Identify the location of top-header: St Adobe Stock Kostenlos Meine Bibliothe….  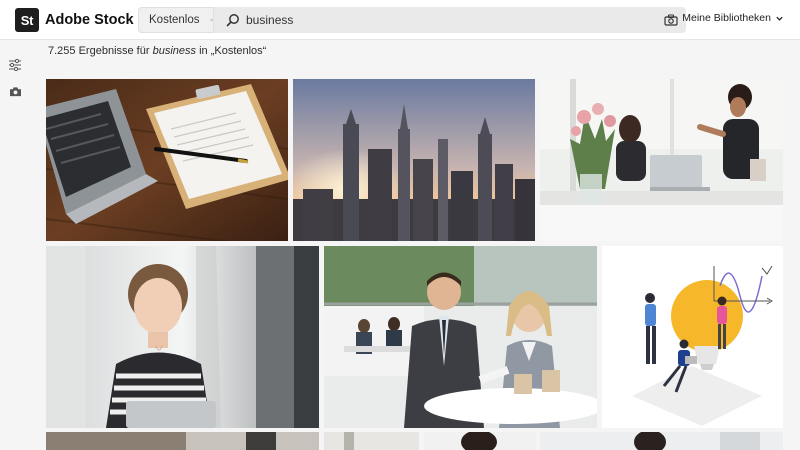
(400, 20).